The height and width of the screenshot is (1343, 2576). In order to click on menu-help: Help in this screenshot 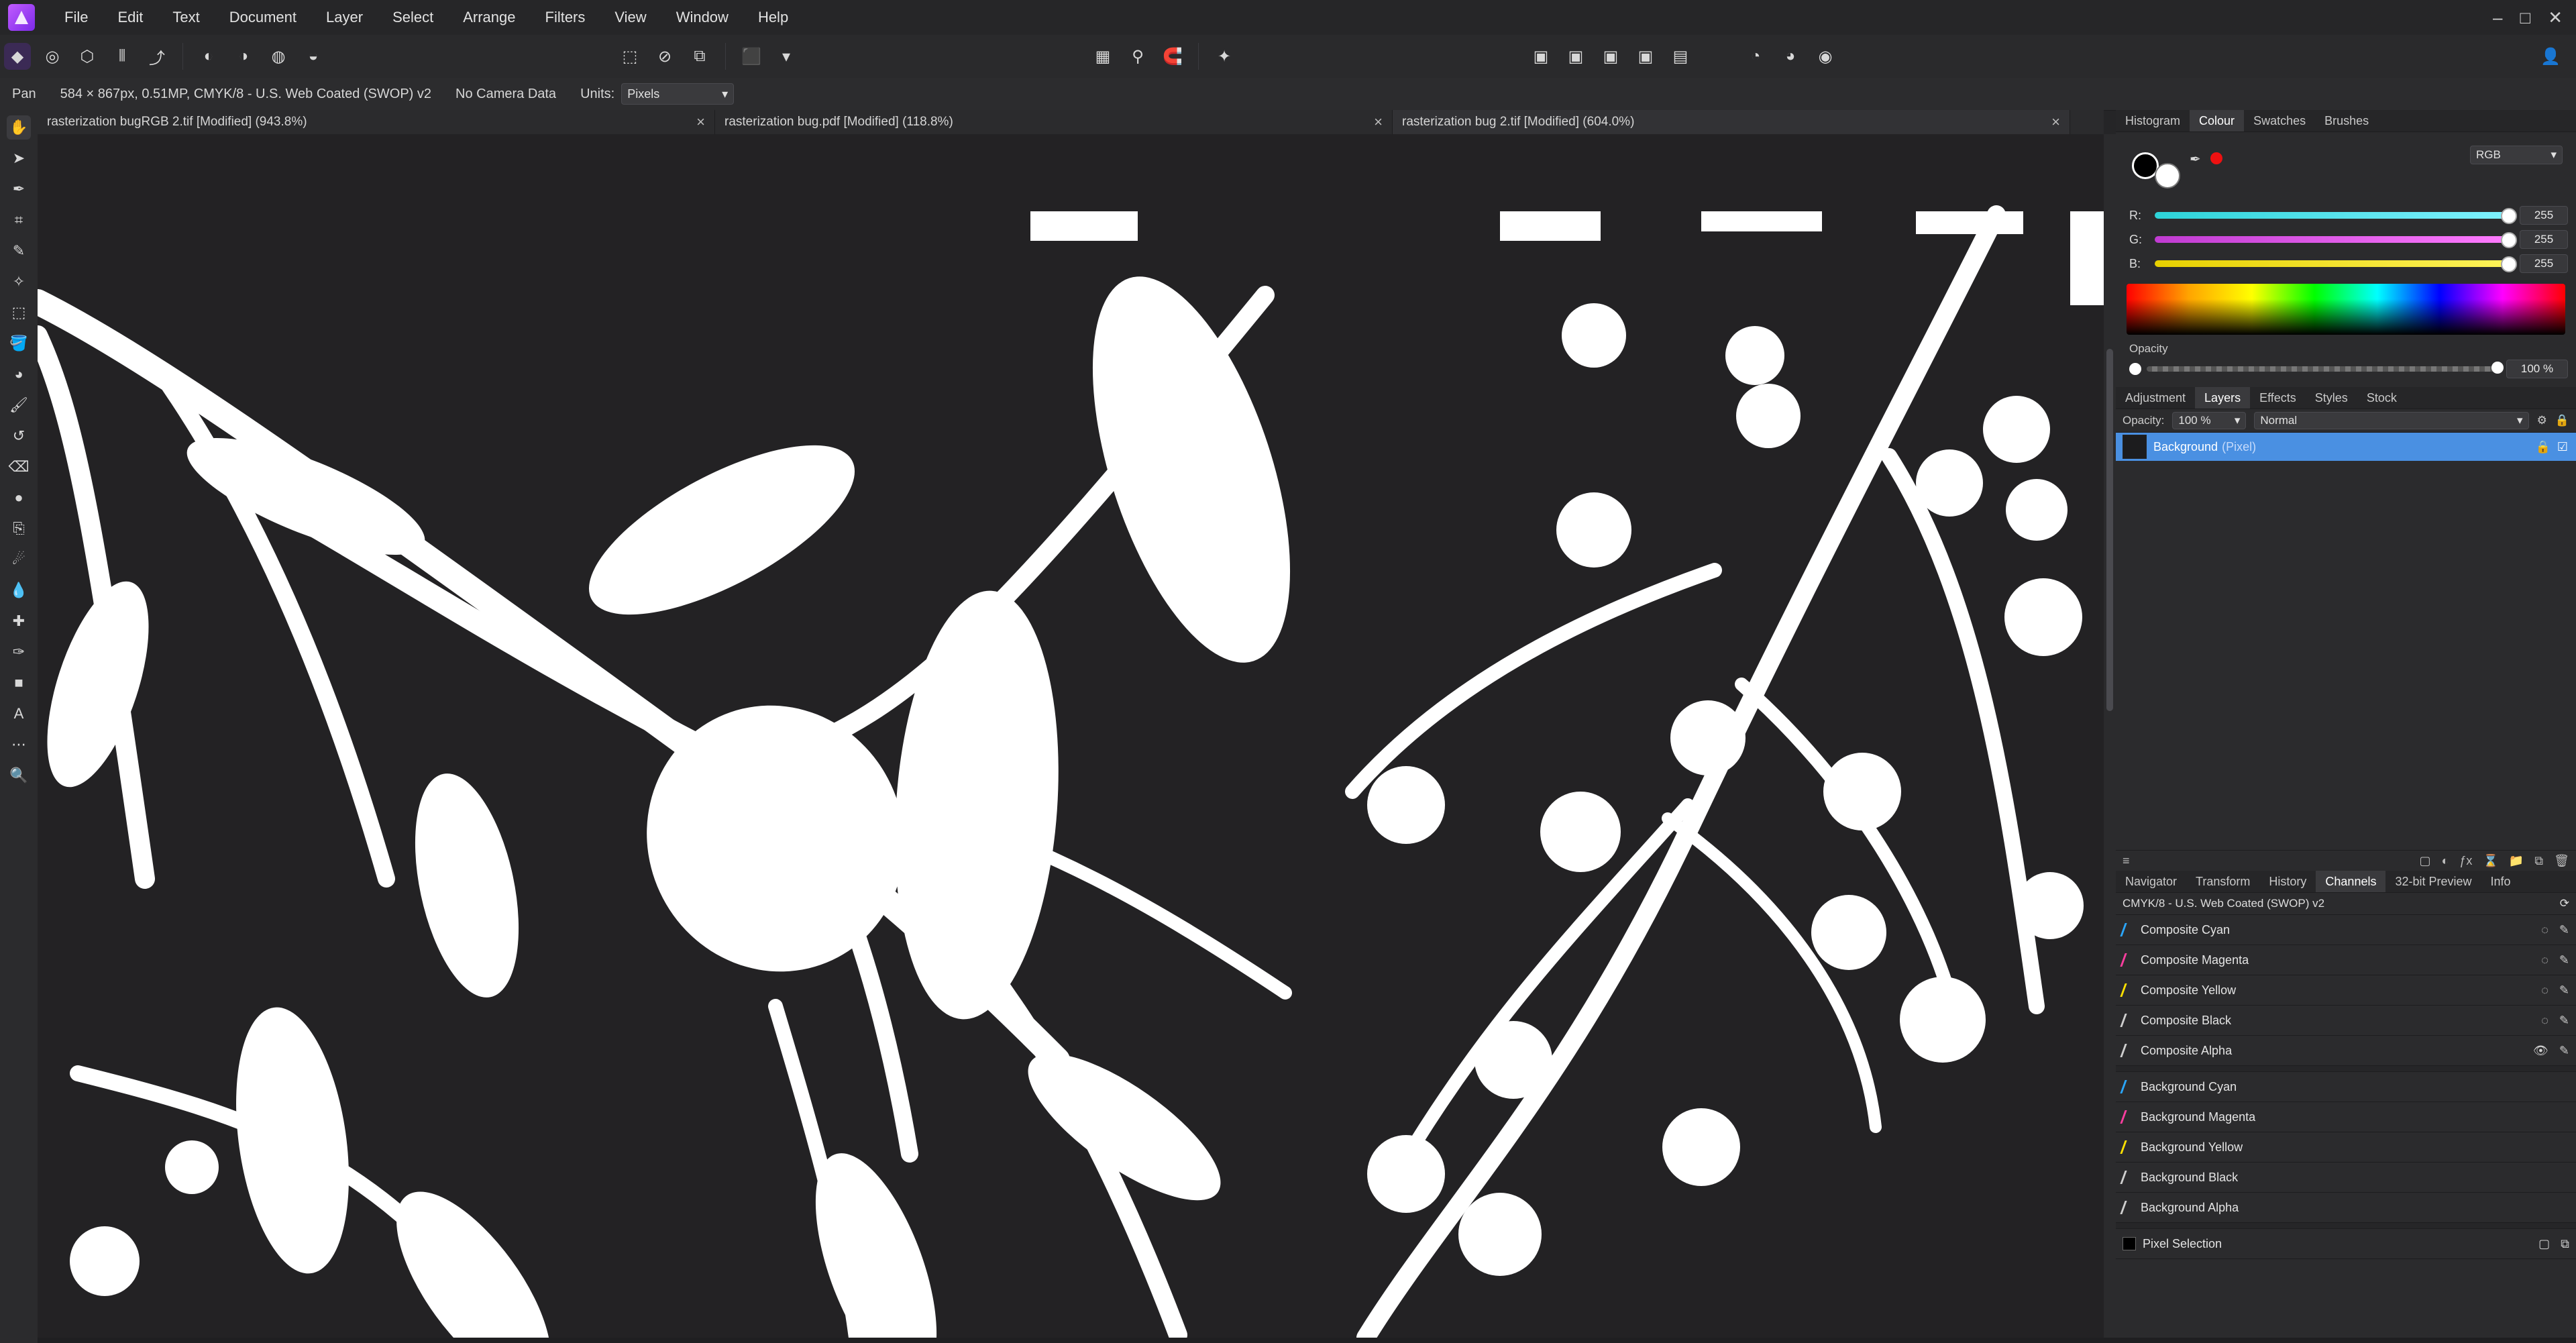, I will do `click(773, 17)`.